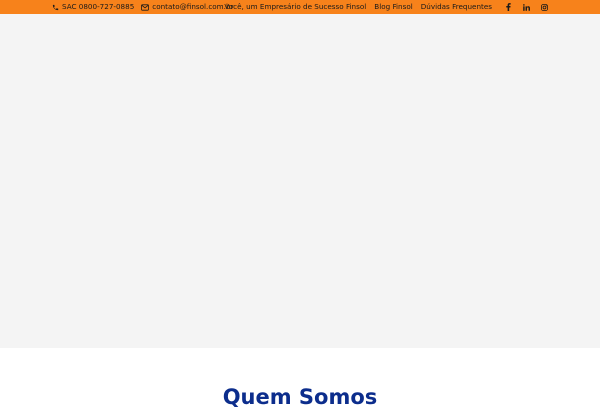 The height and width of the screenshot is (411, 600). I want to click on phone-number: SAC 0800-727-0885, so click(98, 6).